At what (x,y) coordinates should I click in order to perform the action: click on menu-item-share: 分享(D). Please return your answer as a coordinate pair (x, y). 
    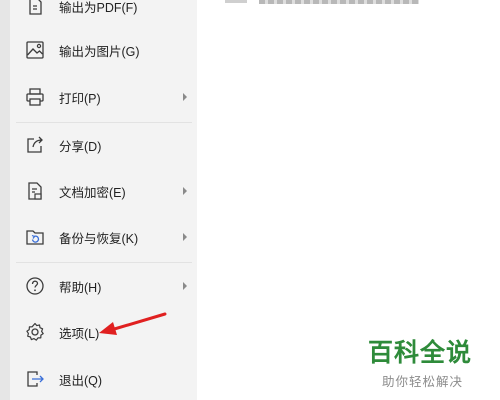
    Looking at the image, I should click on (103, 145).